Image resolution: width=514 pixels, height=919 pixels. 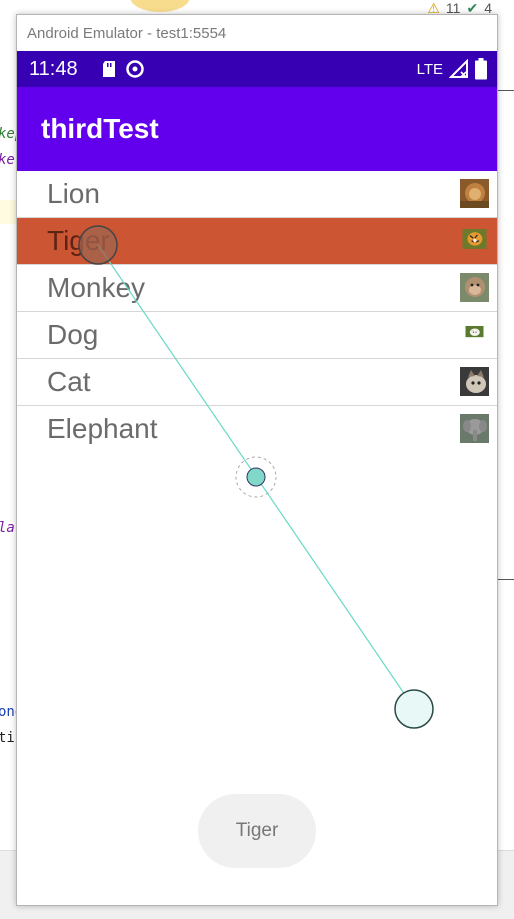 What do you see at coordinates (257, 288) in the screenshot?
I see `list-item: Monkey` at bounding box center [257, 288].